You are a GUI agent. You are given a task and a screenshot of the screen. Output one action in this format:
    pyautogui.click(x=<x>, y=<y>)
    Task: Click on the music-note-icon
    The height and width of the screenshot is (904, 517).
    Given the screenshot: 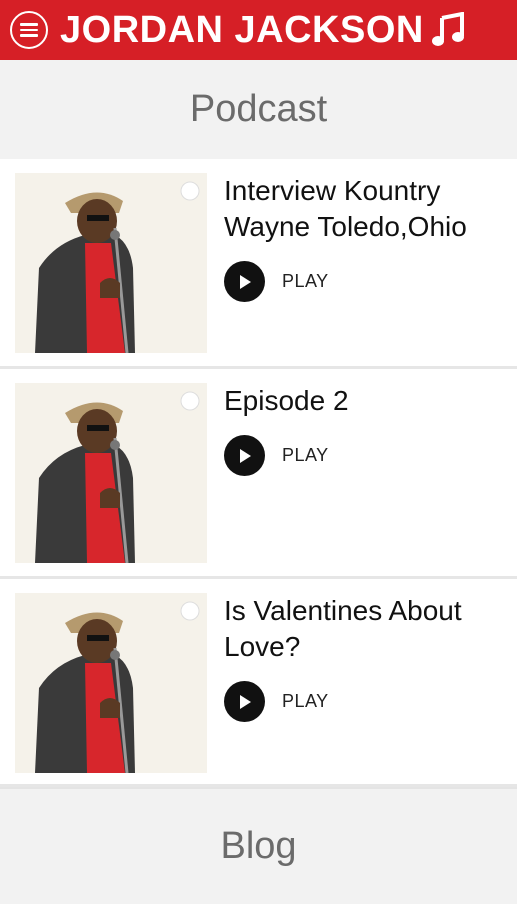 What is the action you would take?
    pyautogui.click(x=448, y=30)
    